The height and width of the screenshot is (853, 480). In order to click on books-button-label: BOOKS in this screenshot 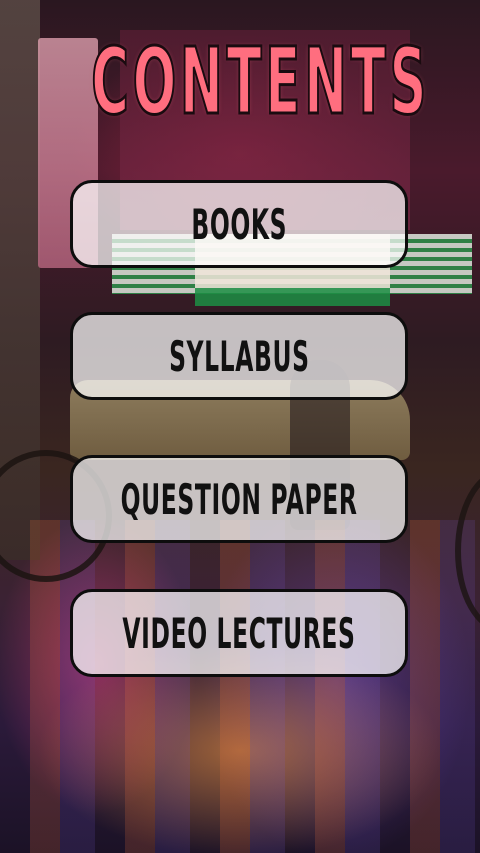, I will do `click(239, 224)`.